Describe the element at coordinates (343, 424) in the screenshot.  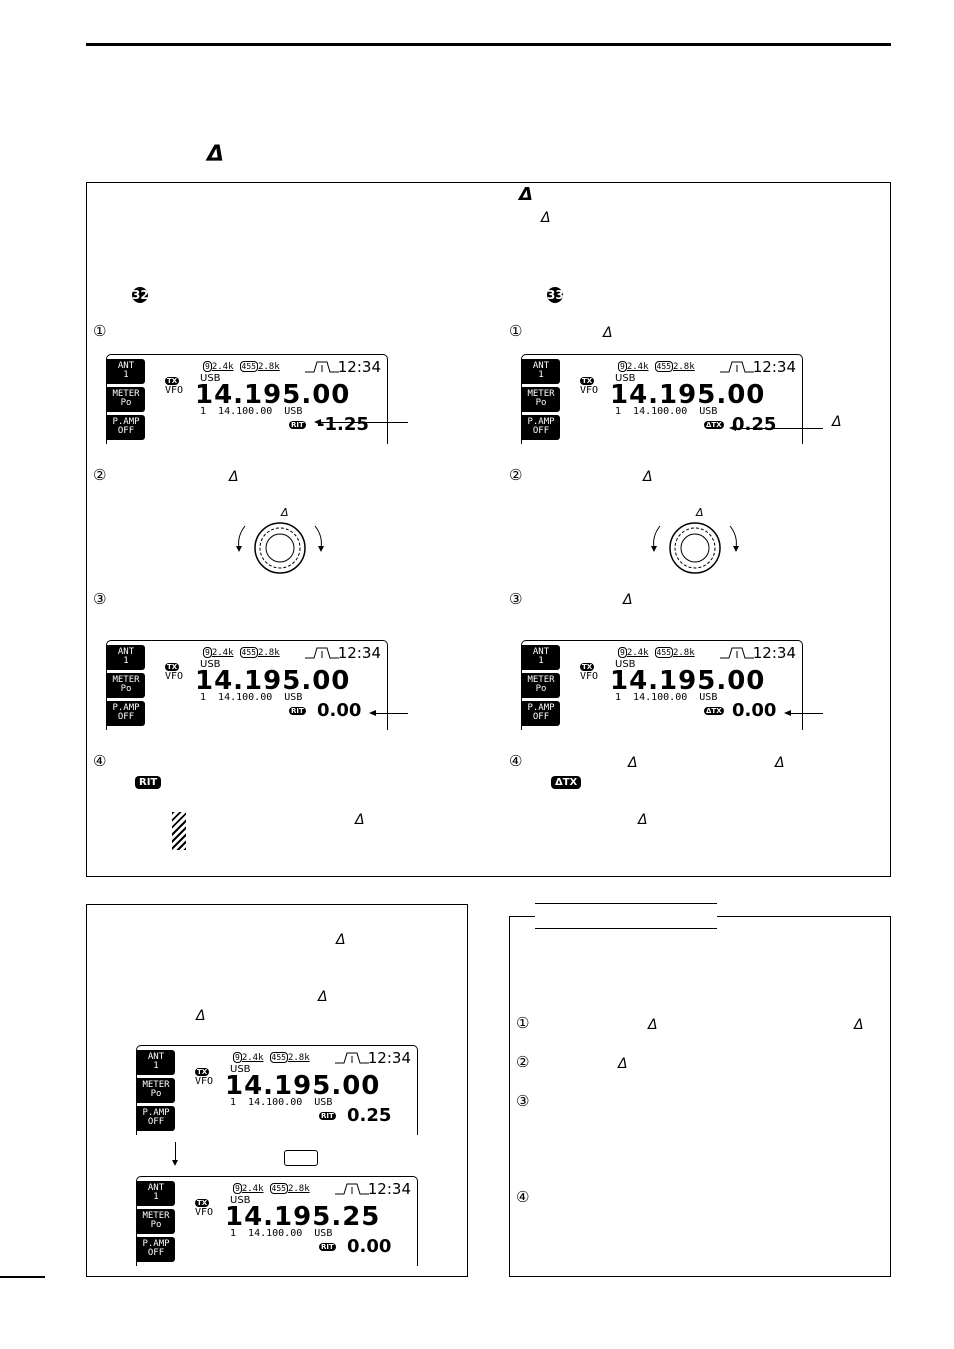
I see `offset-value: -1.25` at that location.